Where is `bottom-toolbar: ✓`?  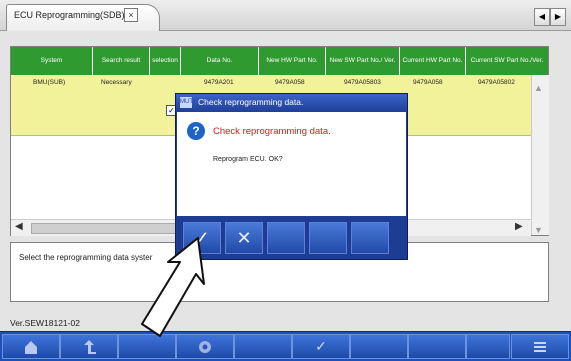 bottom-toolbar: ✓ is located at coordinates (285, 346).